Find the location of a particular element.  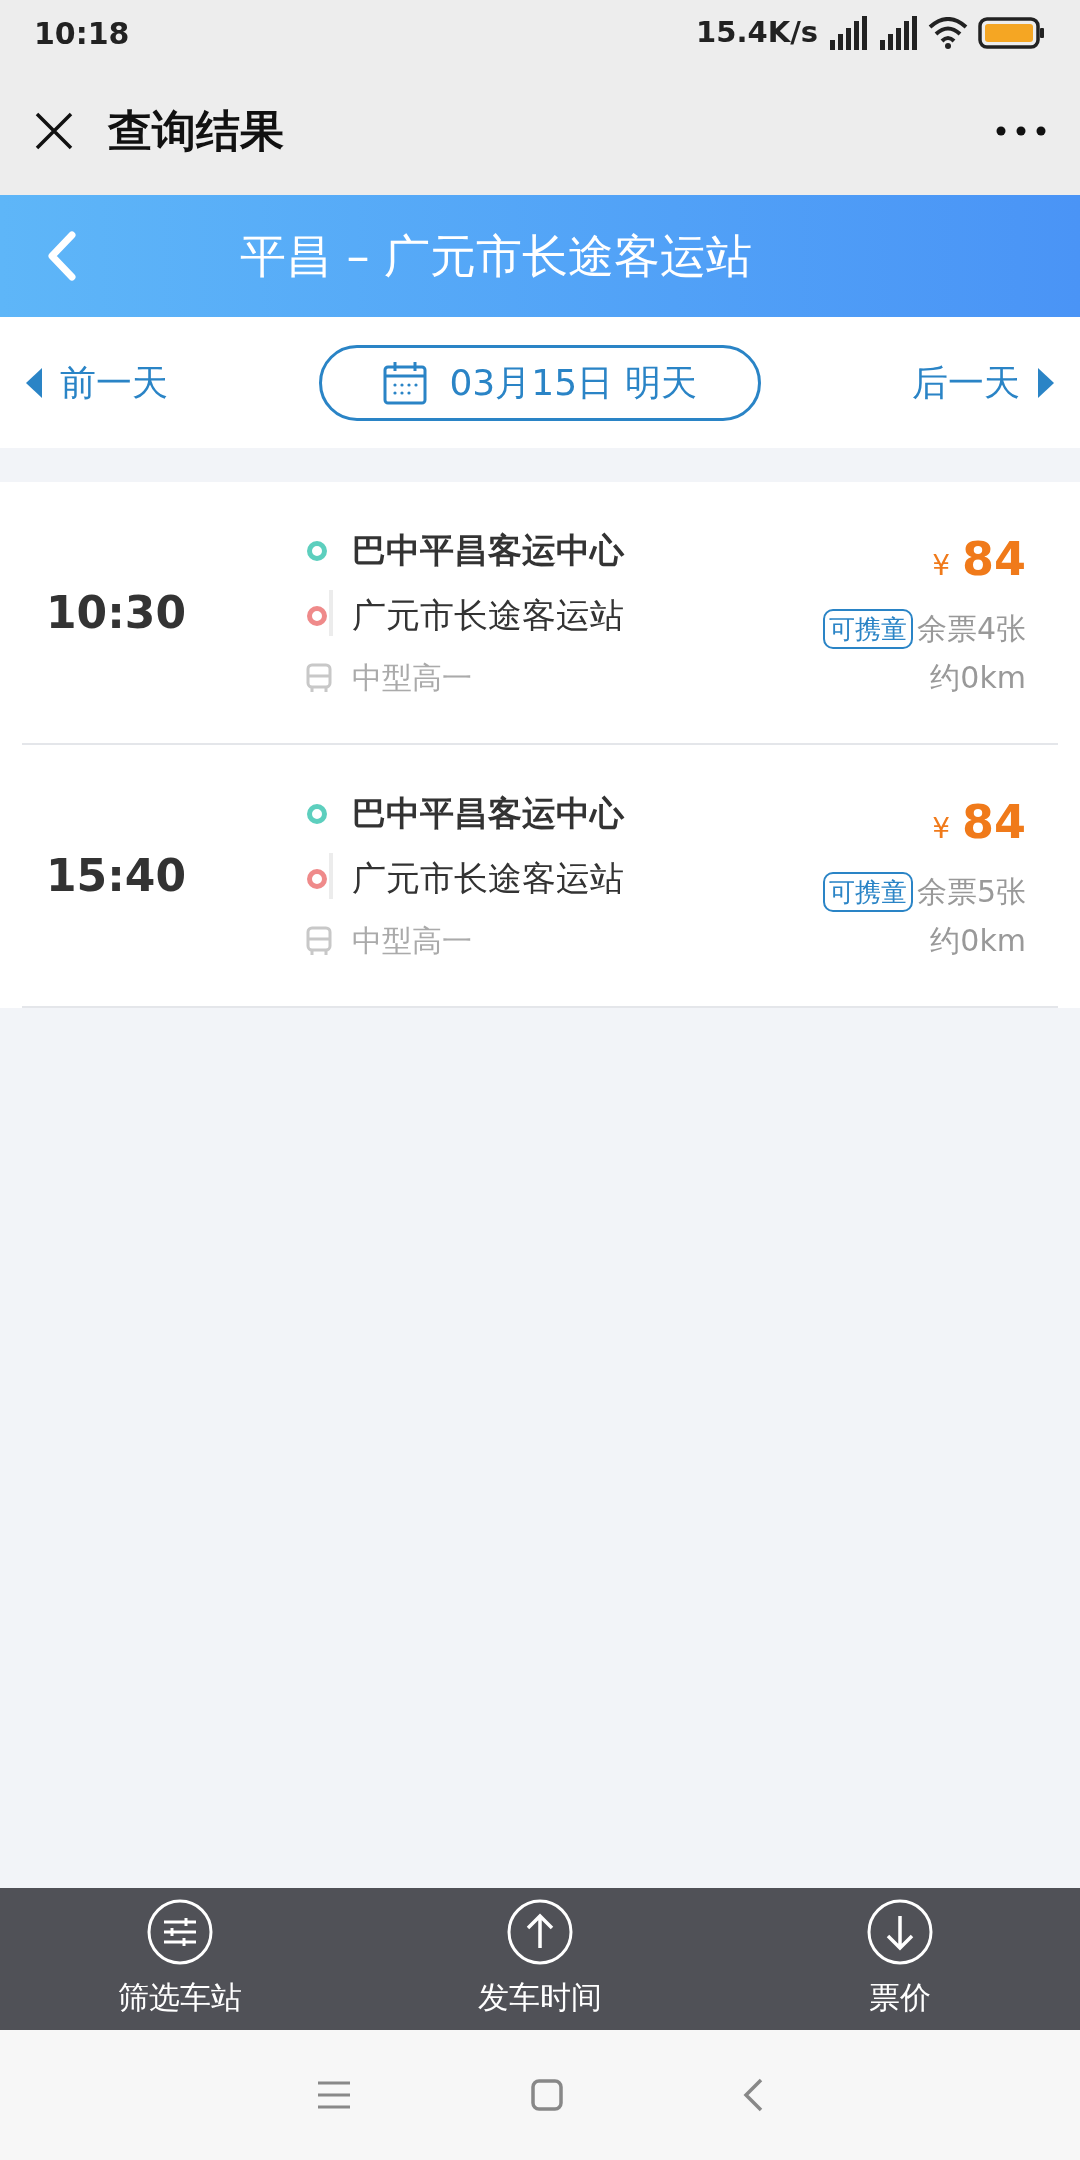

network-speed: 15.4K/s is located at coordinates (757, 33).